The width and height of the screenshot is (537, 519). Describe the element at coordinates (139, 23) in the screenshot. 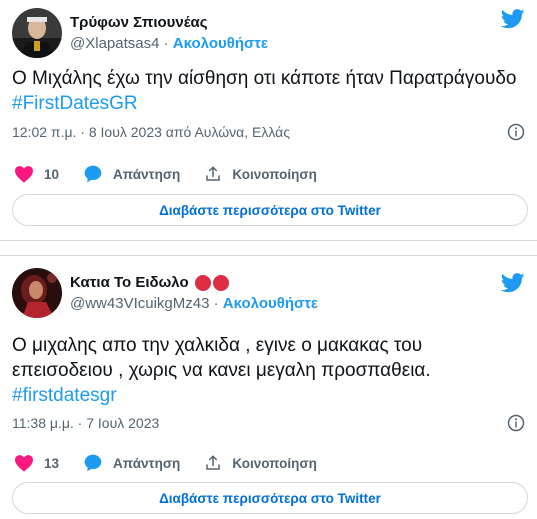

I see `display-name-text: Τρύφων Σπιουνέας` at that location.